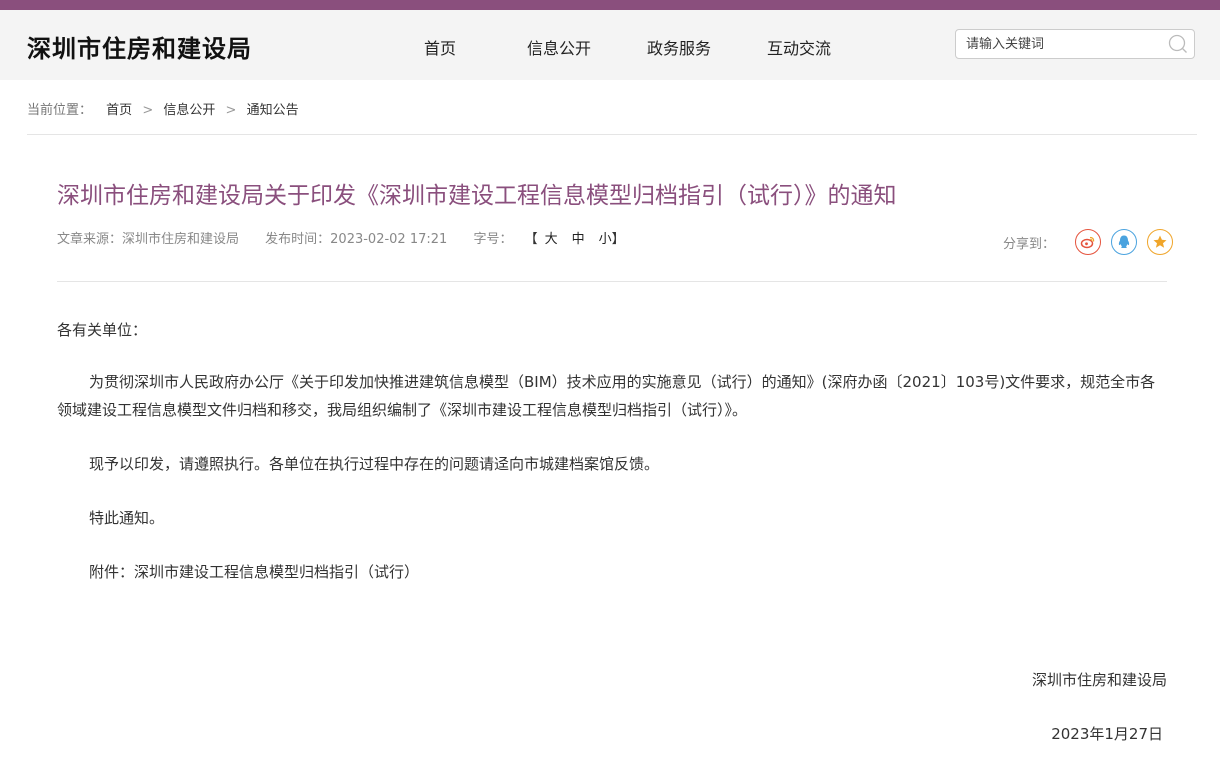 The image size is (1220, 779). Describe the element at coordinates (1124, 242) in the screenshot. I see `qq-icon` at that location.